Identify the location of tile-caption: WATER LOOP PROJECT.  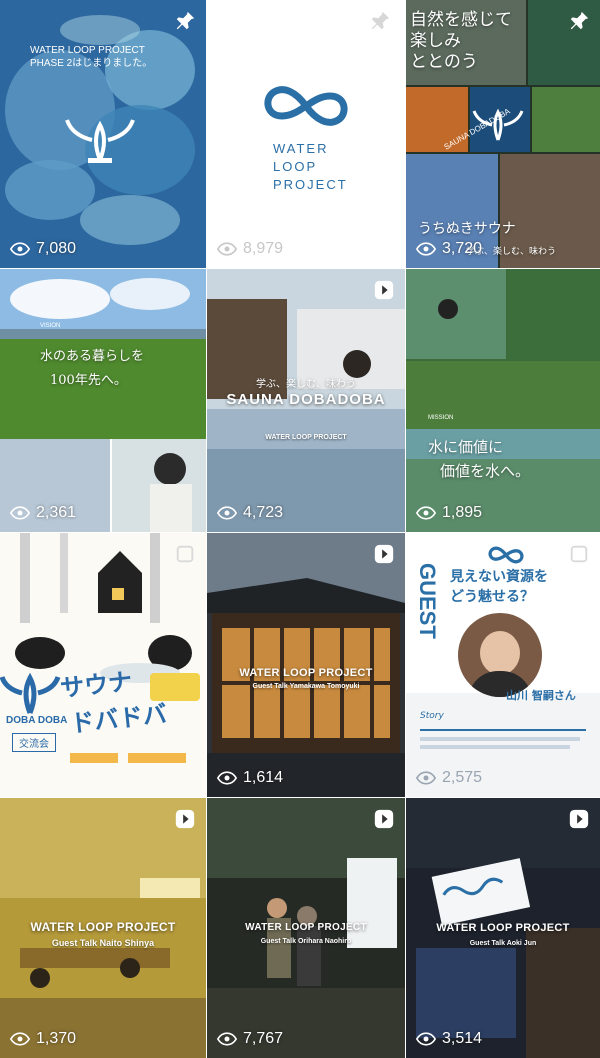
(87, 50).